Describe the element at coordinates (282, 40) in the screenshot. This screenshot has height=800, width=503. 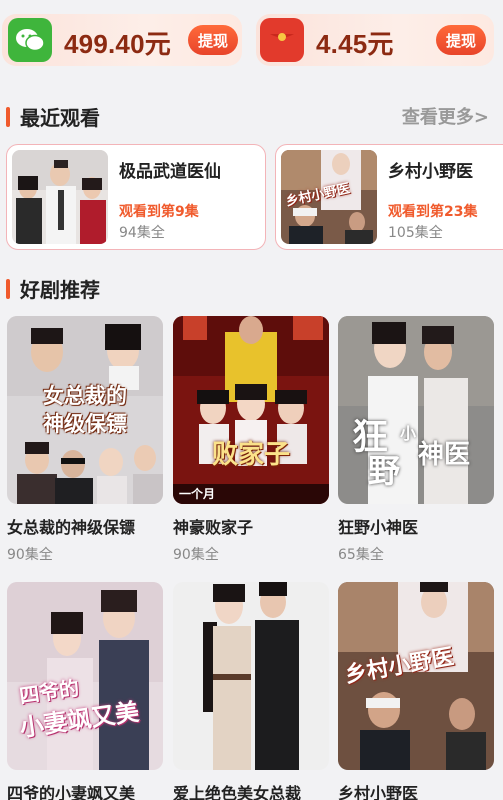
I see `red-packet-icon` at that location.